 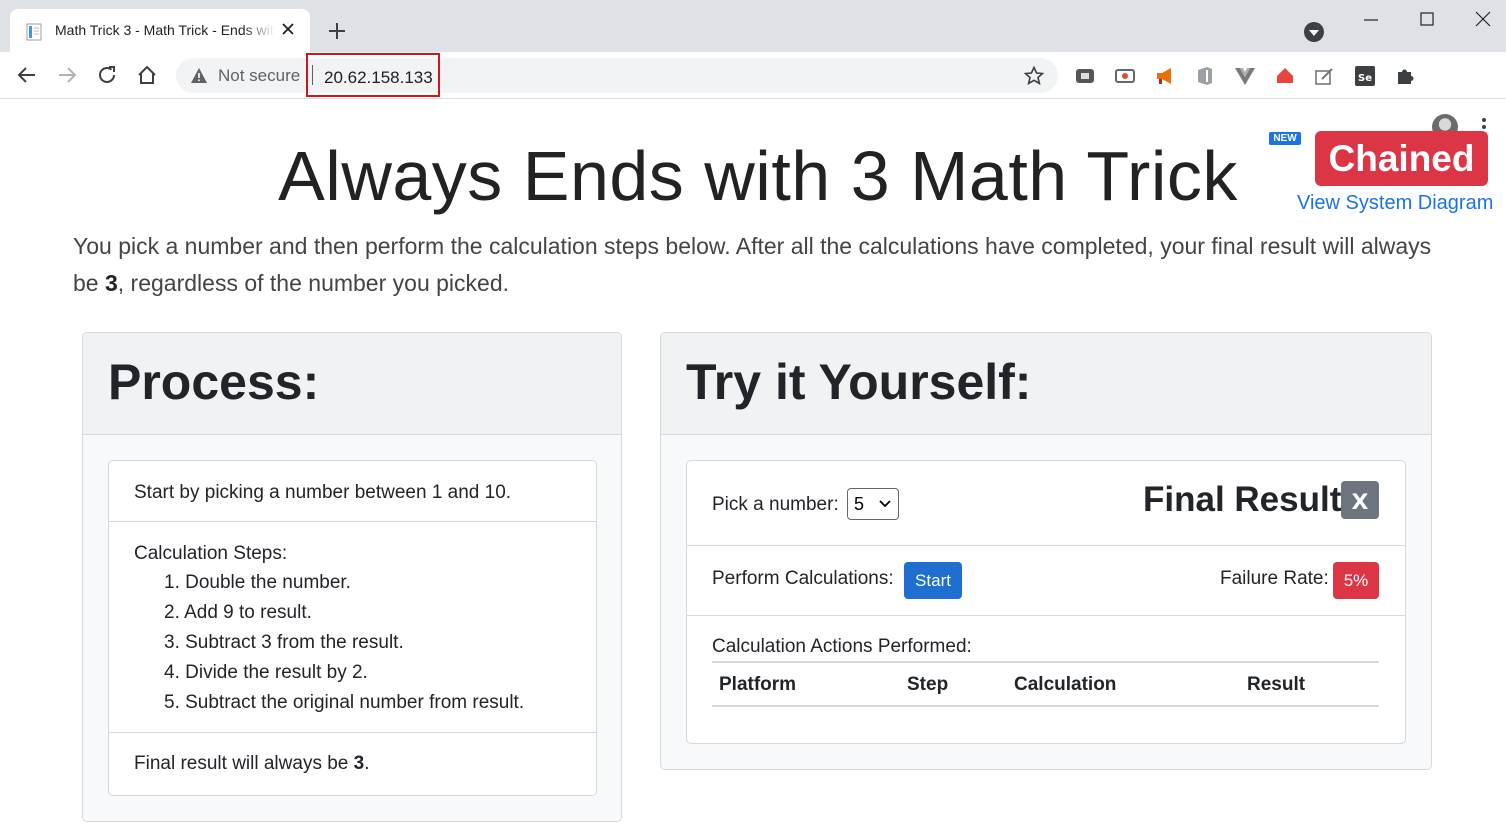 I want to click on url-highlight: 20.62.158.133, so click(x=373, y=75).